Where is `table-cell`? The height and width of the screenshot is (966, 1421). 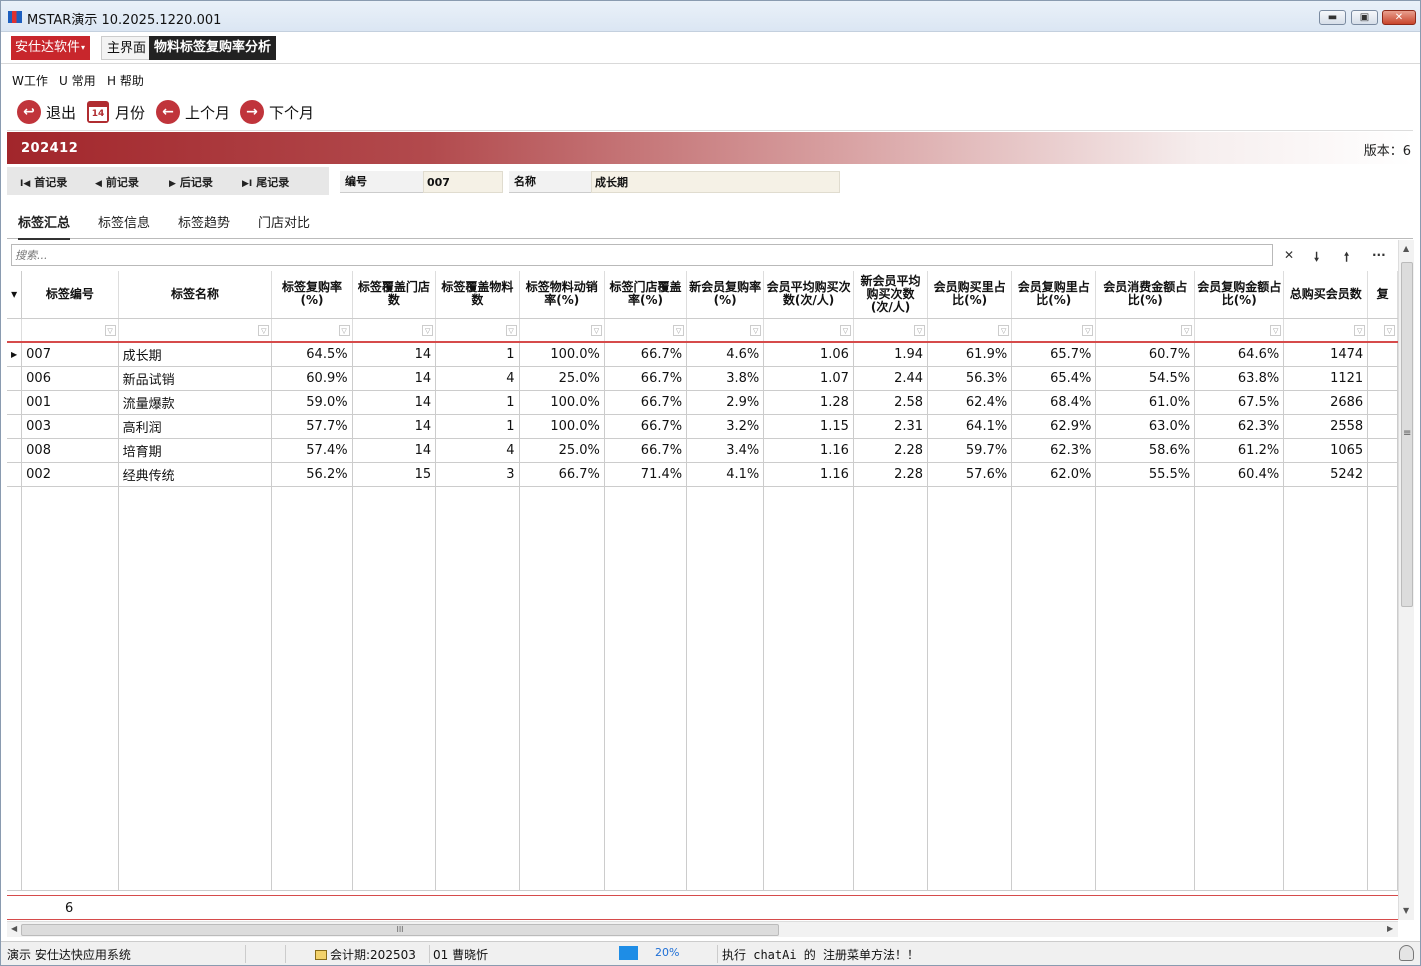
table-cell is located at coordinates (1382, 450).